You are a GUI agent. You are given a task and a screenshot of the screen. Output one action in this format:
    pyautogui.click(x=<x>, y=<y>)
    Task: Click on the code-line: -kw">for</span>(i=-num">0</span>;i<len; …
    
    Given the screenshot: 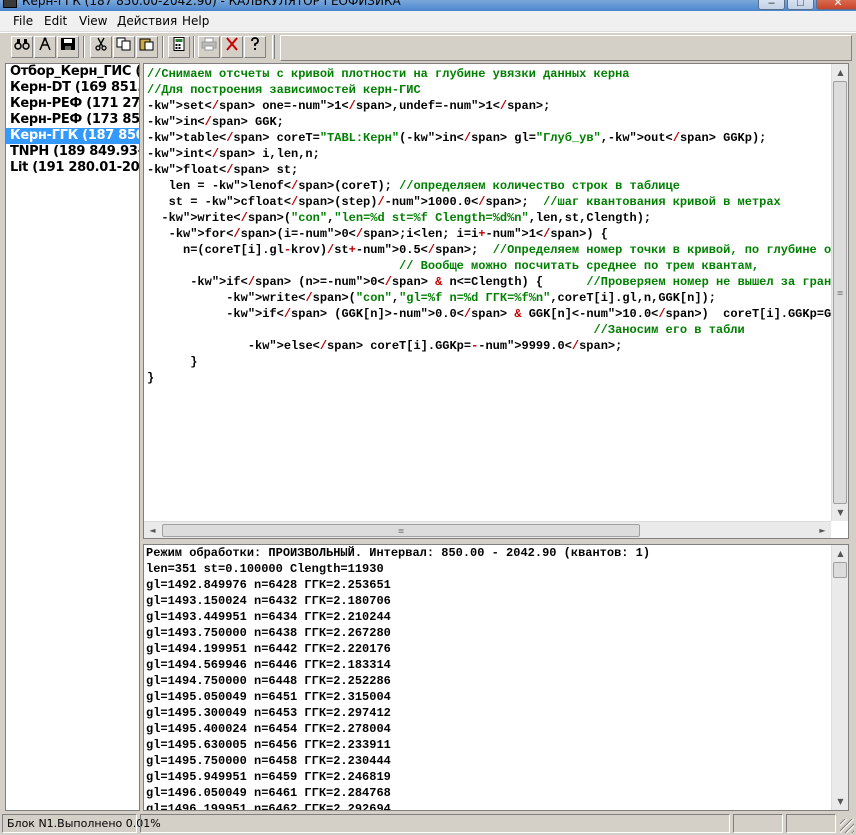 What is the action you would take?
    pyautogui.click(x=388, y=234)
    